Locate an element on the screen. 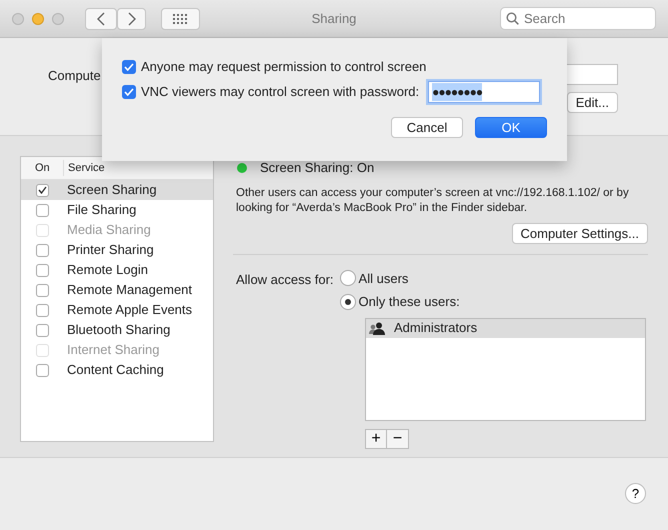 This screenshot has height=530, width=668. forward-button is located at coordinates (131, 19).